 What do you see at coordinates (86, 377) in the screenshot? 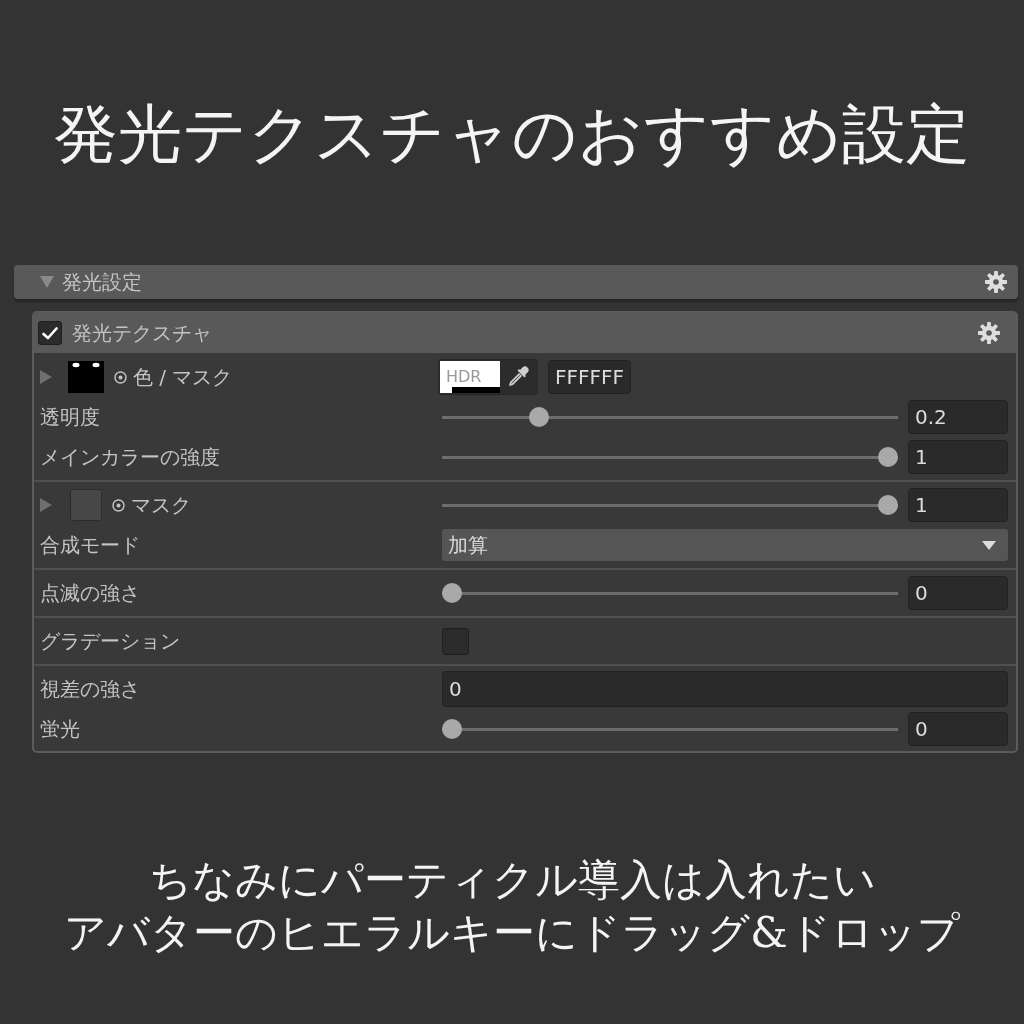
I see `texture-thumbnail` at bounding box center [86, 377].